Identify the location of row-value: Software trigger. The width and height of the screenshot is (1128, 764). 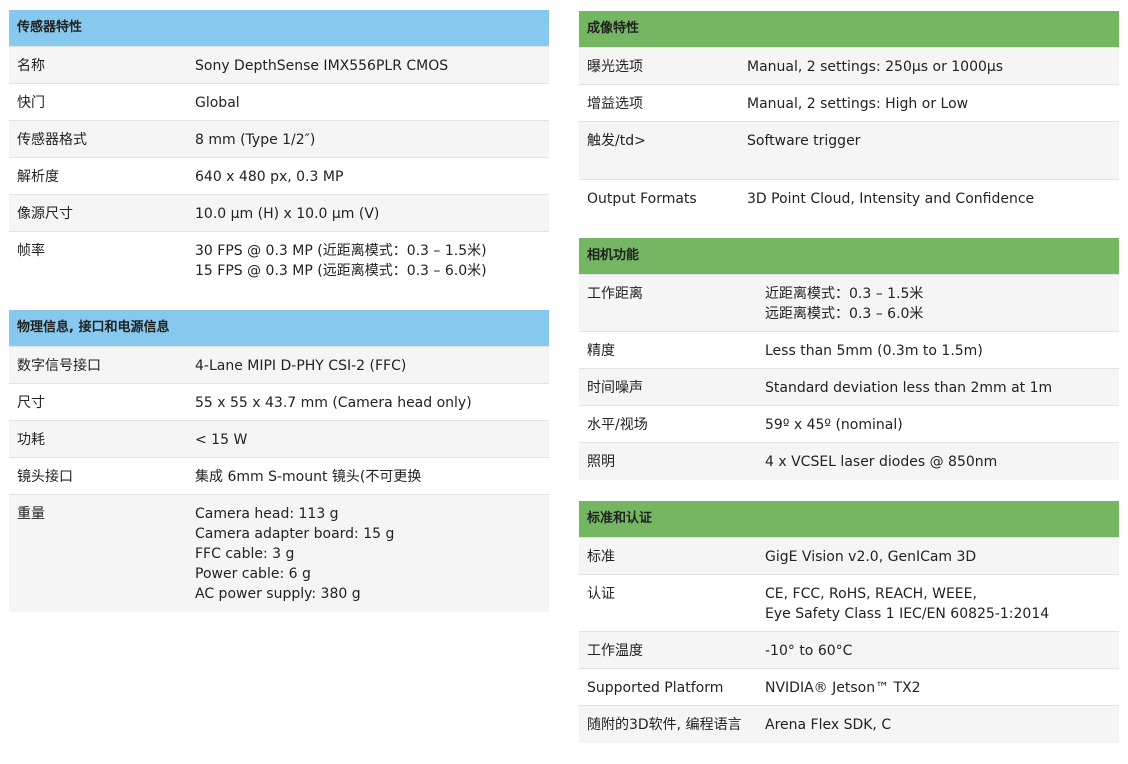
(804, 141).